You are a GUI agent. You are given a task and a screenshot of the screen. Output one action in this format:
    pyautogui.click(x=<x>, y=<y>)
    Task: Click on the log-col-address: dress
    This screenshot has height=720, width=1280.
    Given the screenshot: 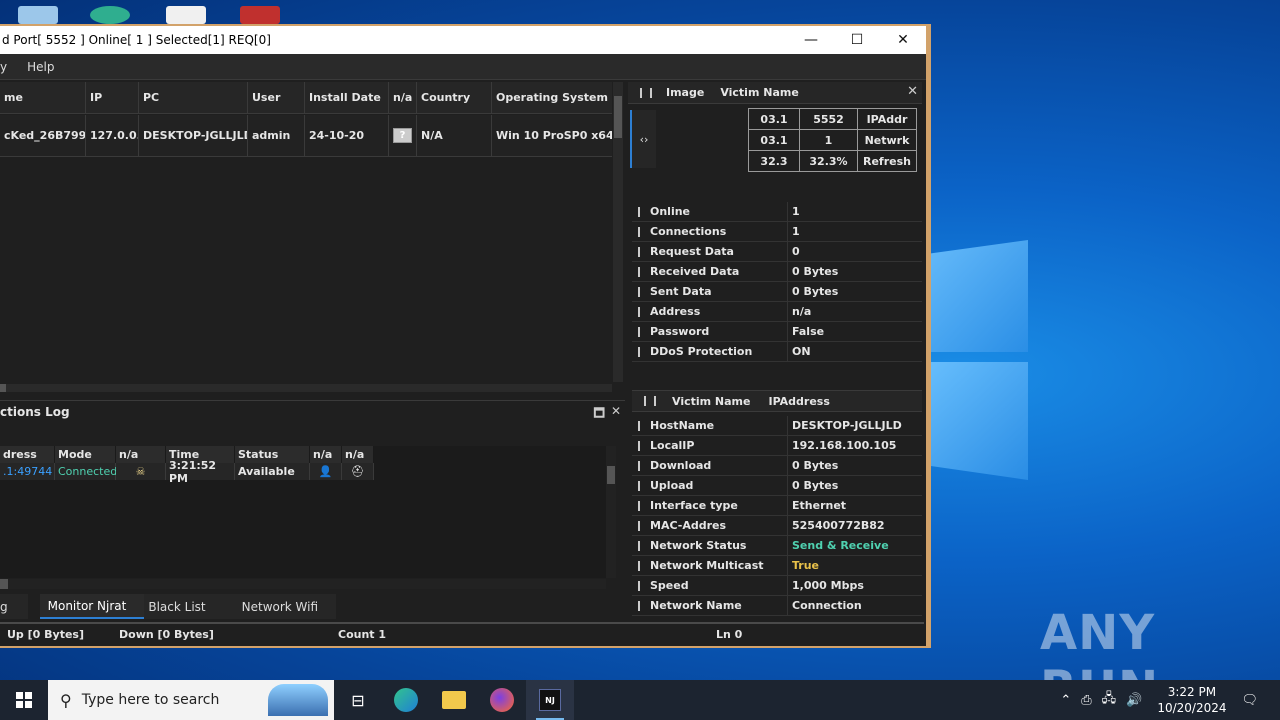 What is the action you would take?
    pyautogui.click(x=27, y=454)
    